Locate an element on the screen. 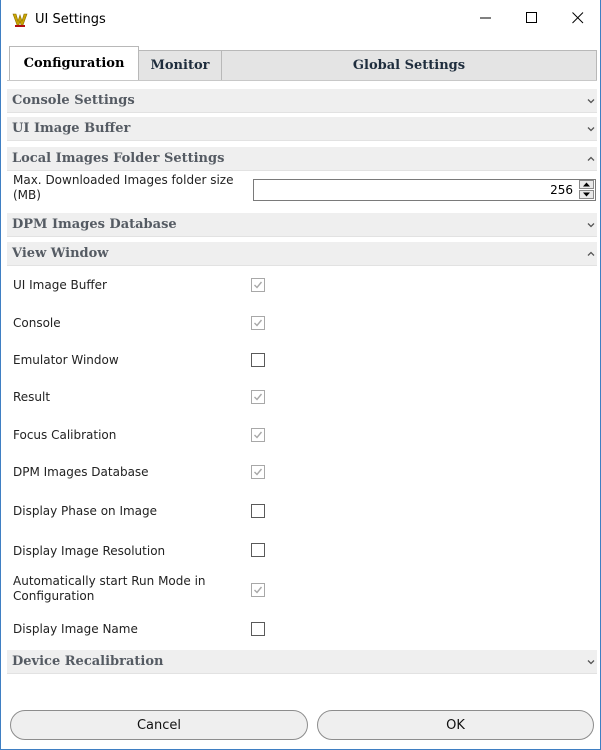  view-item-label: Emulator Window is located at coordinates (66, 360).